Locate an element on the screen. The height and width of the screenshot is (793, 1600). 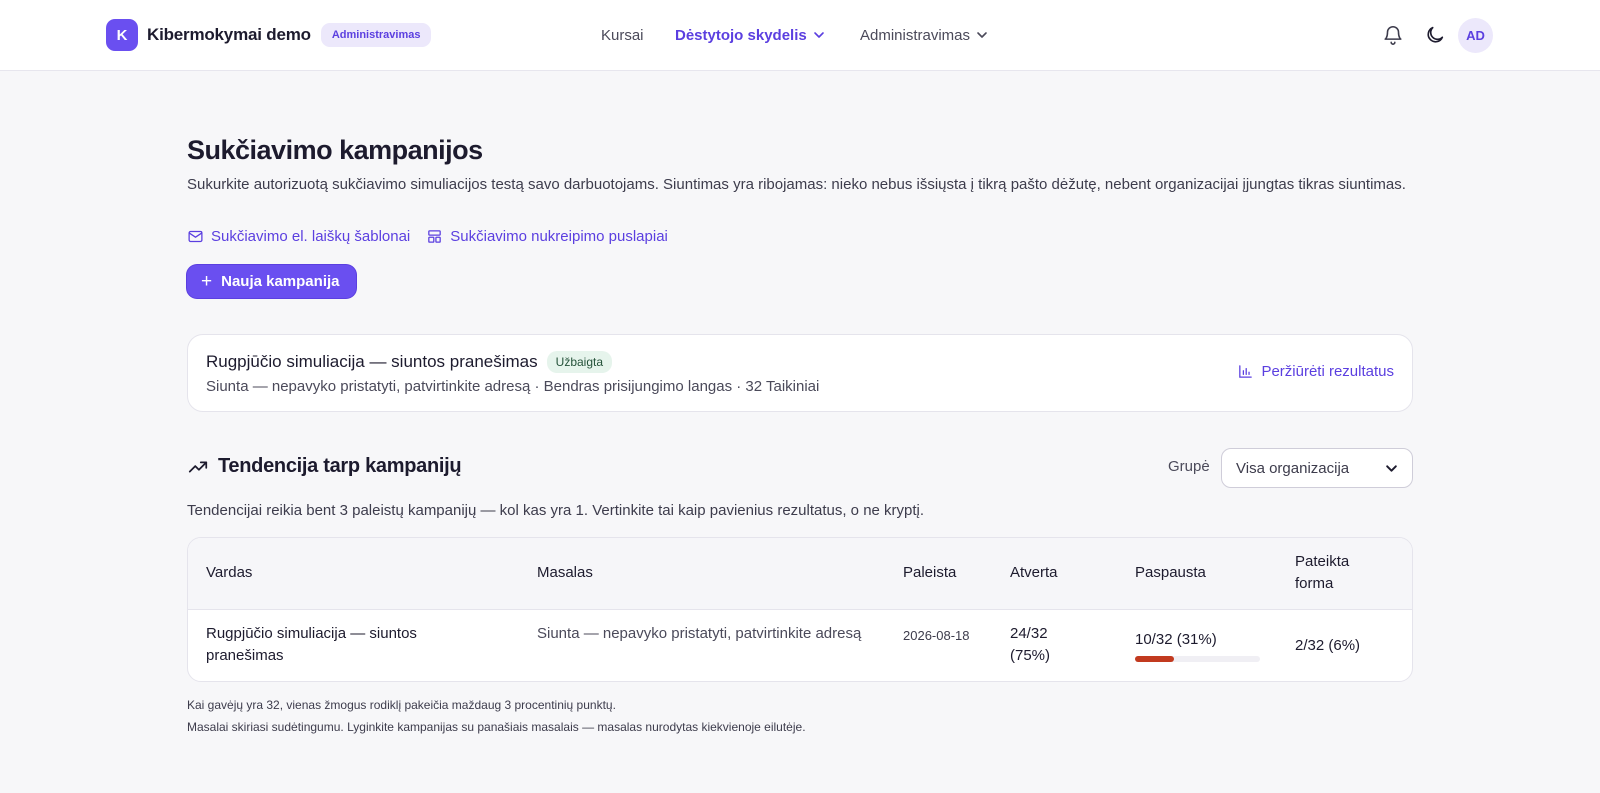
layout-icon is located at coordinates (435, 236).